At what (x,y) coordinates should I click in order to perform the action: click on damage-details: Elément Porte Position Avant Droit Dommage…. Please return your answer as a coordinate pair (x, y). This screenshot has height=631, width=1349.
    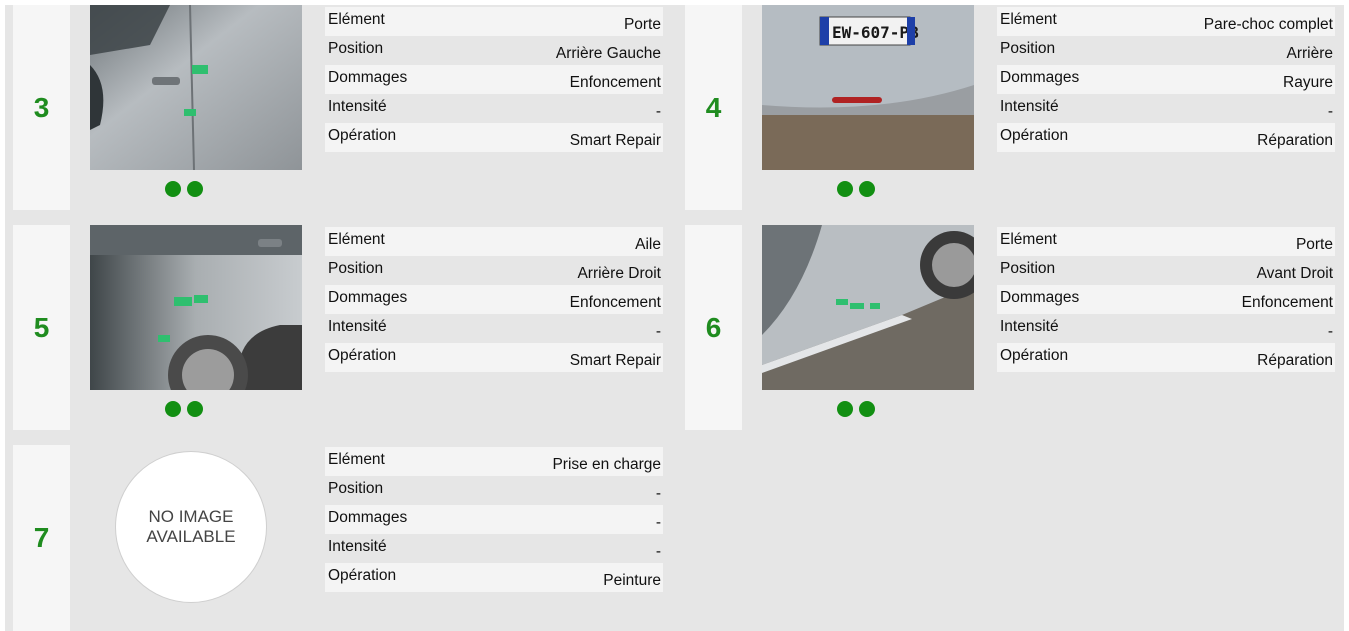
    Looking at the image, I should click on (1166, 299).